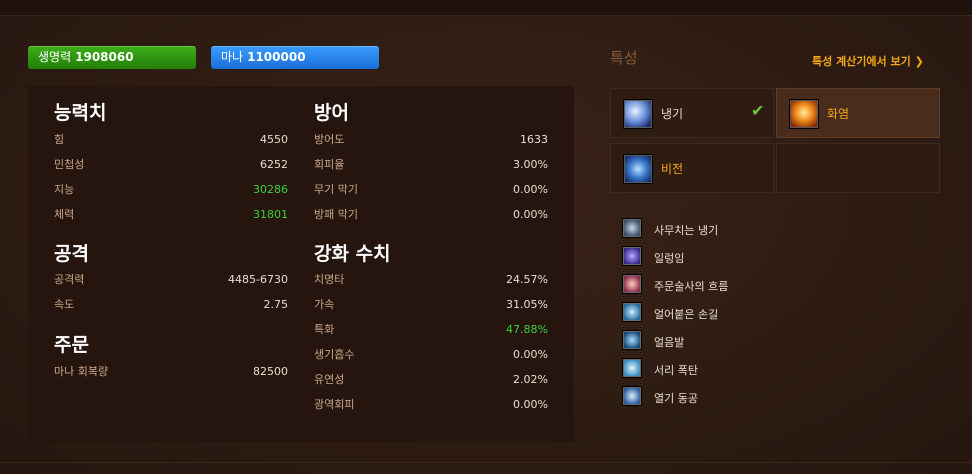  What do you see at coordinates (171, 215) in the screenshot?
I see `stat-row: 체력 31801` at bounding box center [171, 215].